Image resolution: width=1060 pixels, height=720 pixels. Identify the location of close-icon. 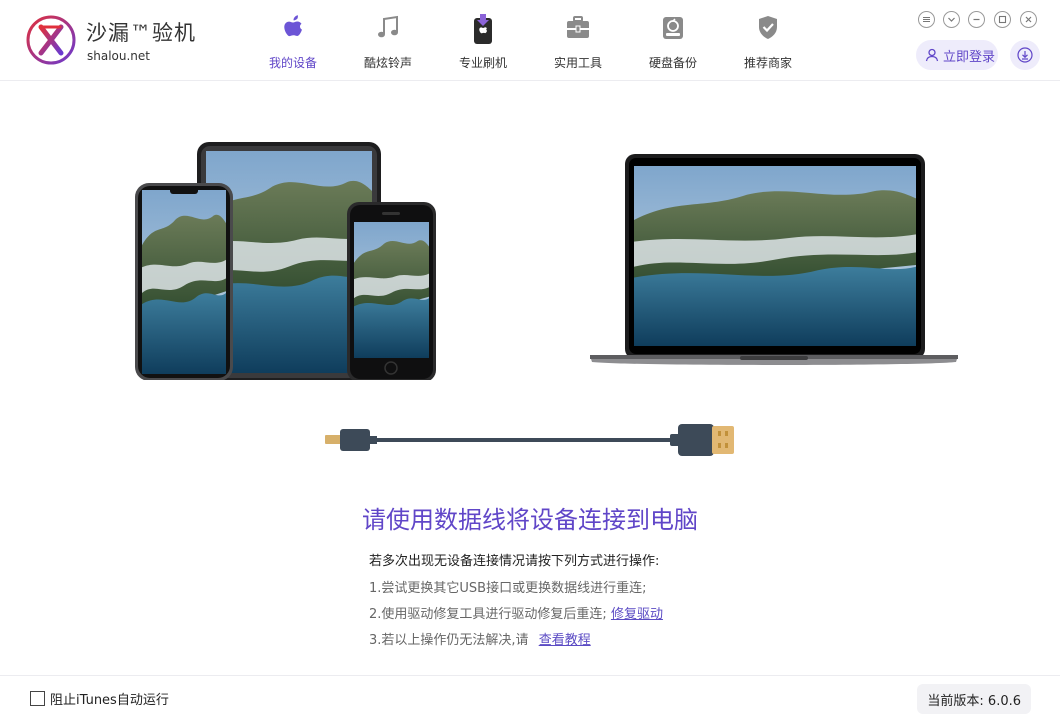
(1028, 19).